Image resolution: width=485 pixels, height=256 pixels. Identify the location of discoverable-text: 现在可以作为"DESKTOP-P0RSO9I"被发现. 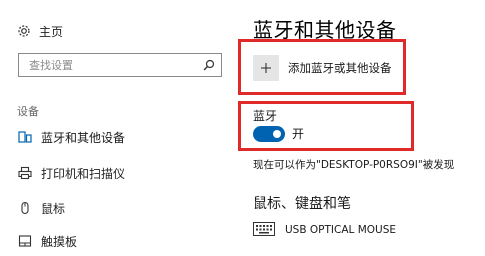
(354, 165).